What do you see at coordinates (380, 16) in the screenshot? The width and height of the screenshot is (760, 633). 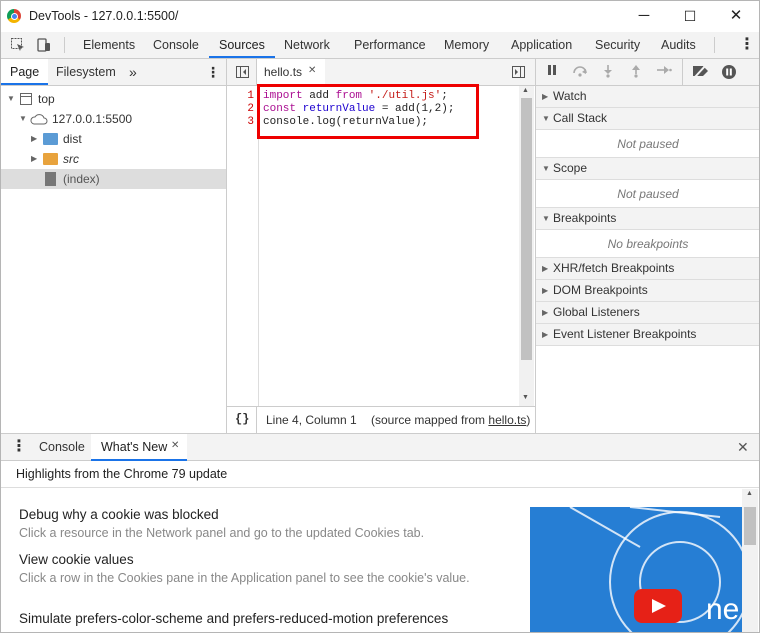 I see `title-bar: DevTools - 127.0.0.1:5500/ ─ ☐ ✕` at bounding box center [380, 16].